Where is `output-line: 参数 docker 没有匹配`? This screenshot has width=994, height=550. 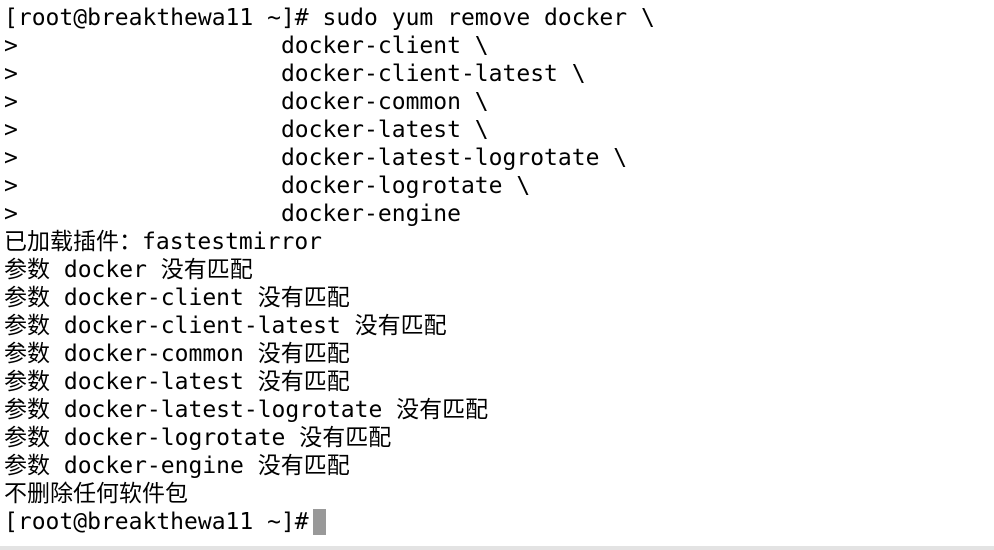 output-line: 参数 docker 没有匹配 is located at coordinates (128, 270).